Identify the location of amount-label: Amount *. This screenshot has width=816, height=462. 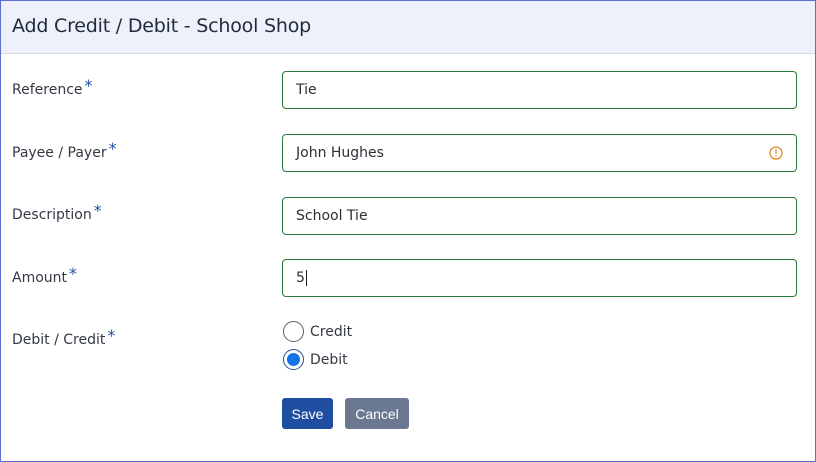
(45, 275).